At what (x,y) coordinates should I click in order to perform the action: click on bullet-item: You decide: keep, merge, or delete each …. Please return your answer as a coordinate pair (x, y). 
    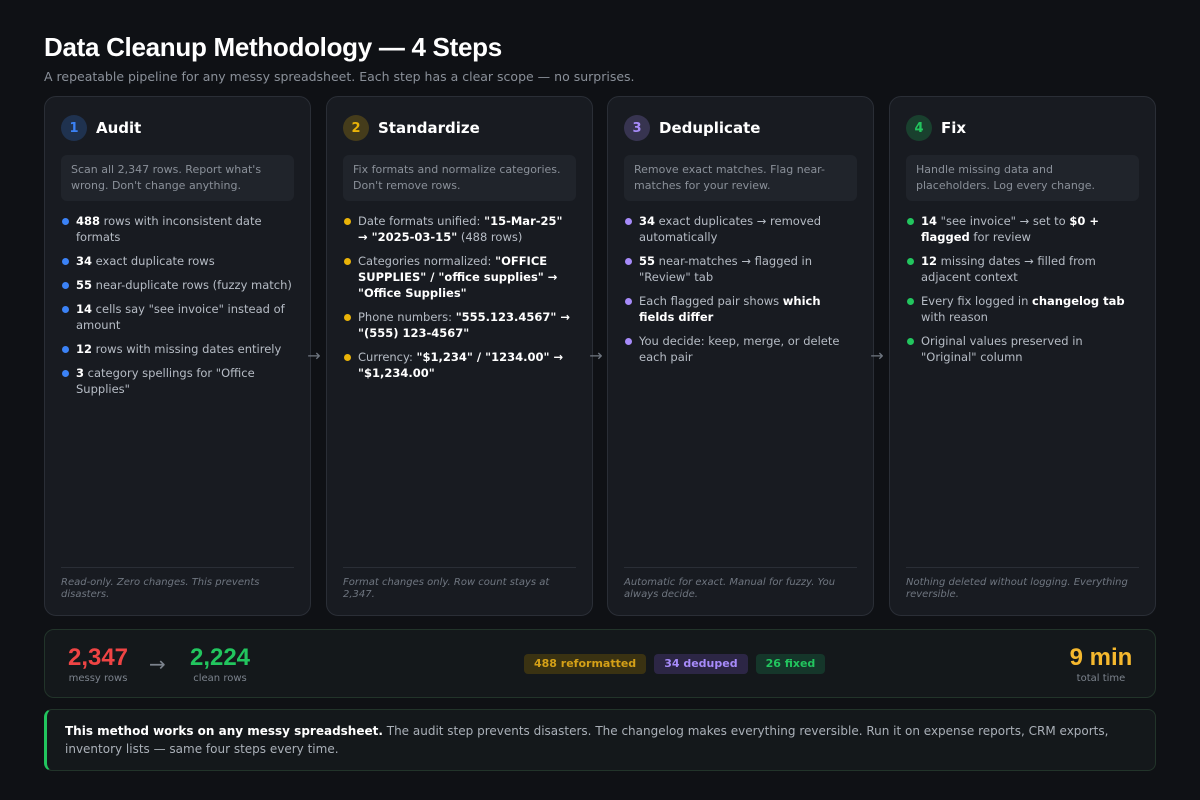
    Looking at the image, I should click on (740, 349).